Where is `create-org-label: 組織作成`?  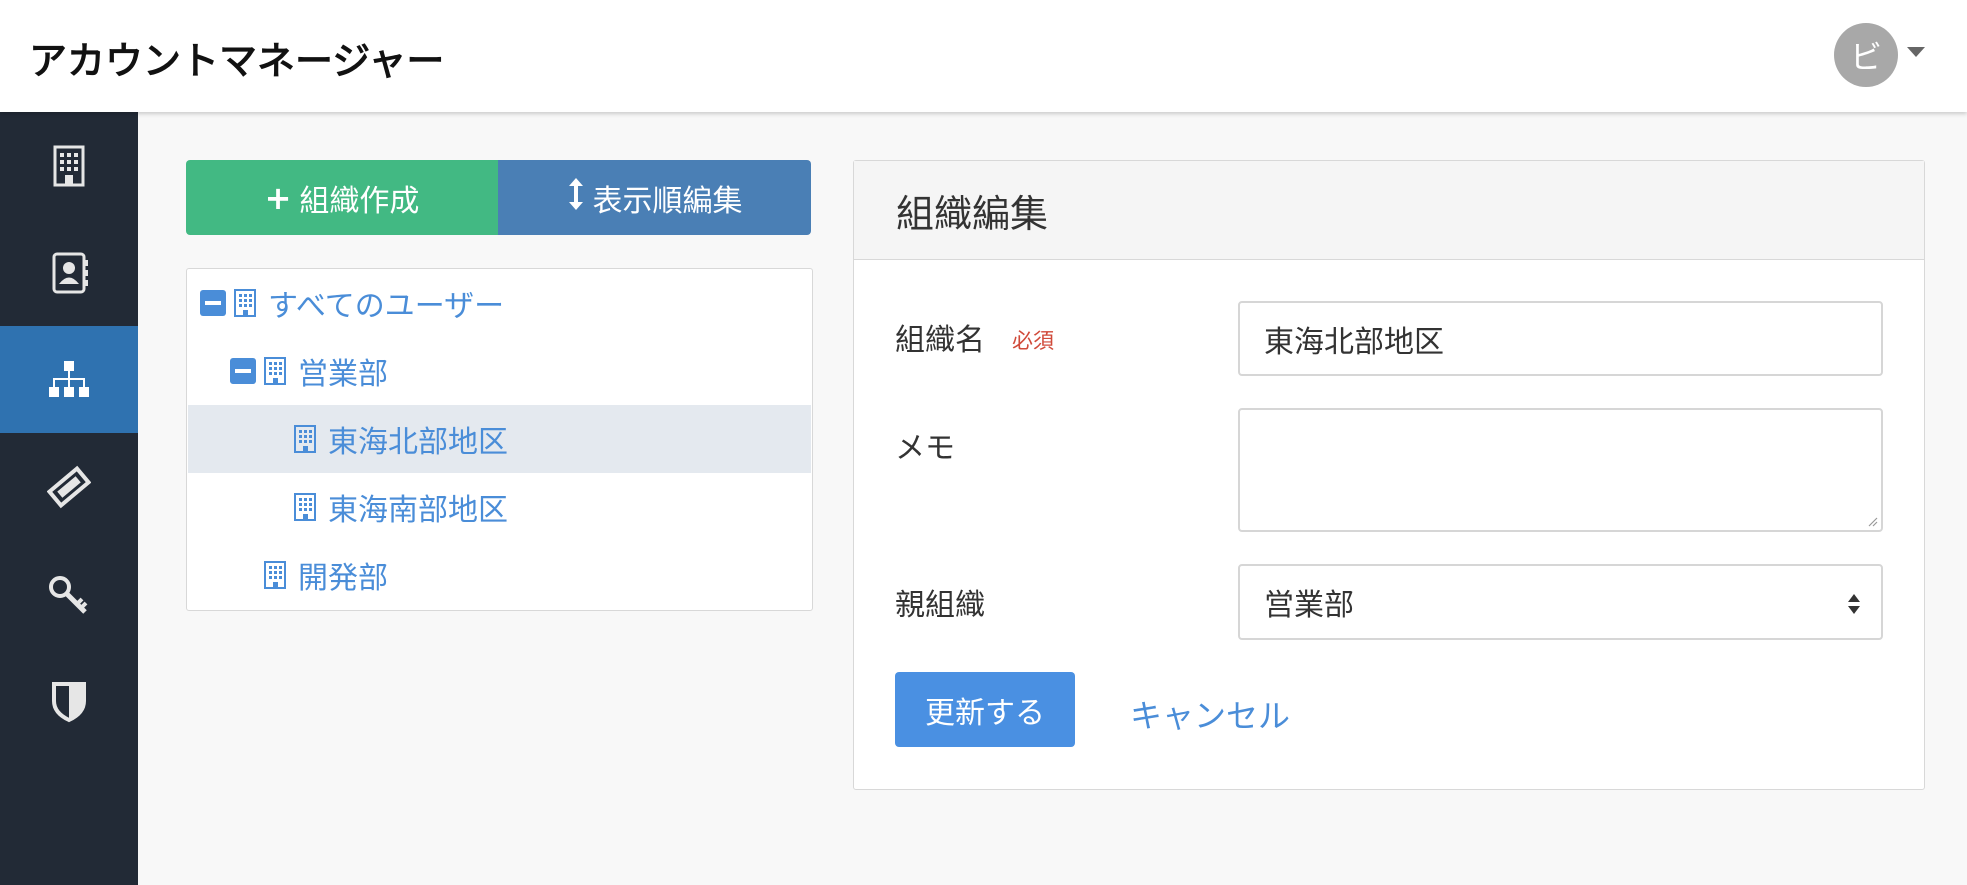
create-org-label: 組織作成 is located at coordinates (359, 201).